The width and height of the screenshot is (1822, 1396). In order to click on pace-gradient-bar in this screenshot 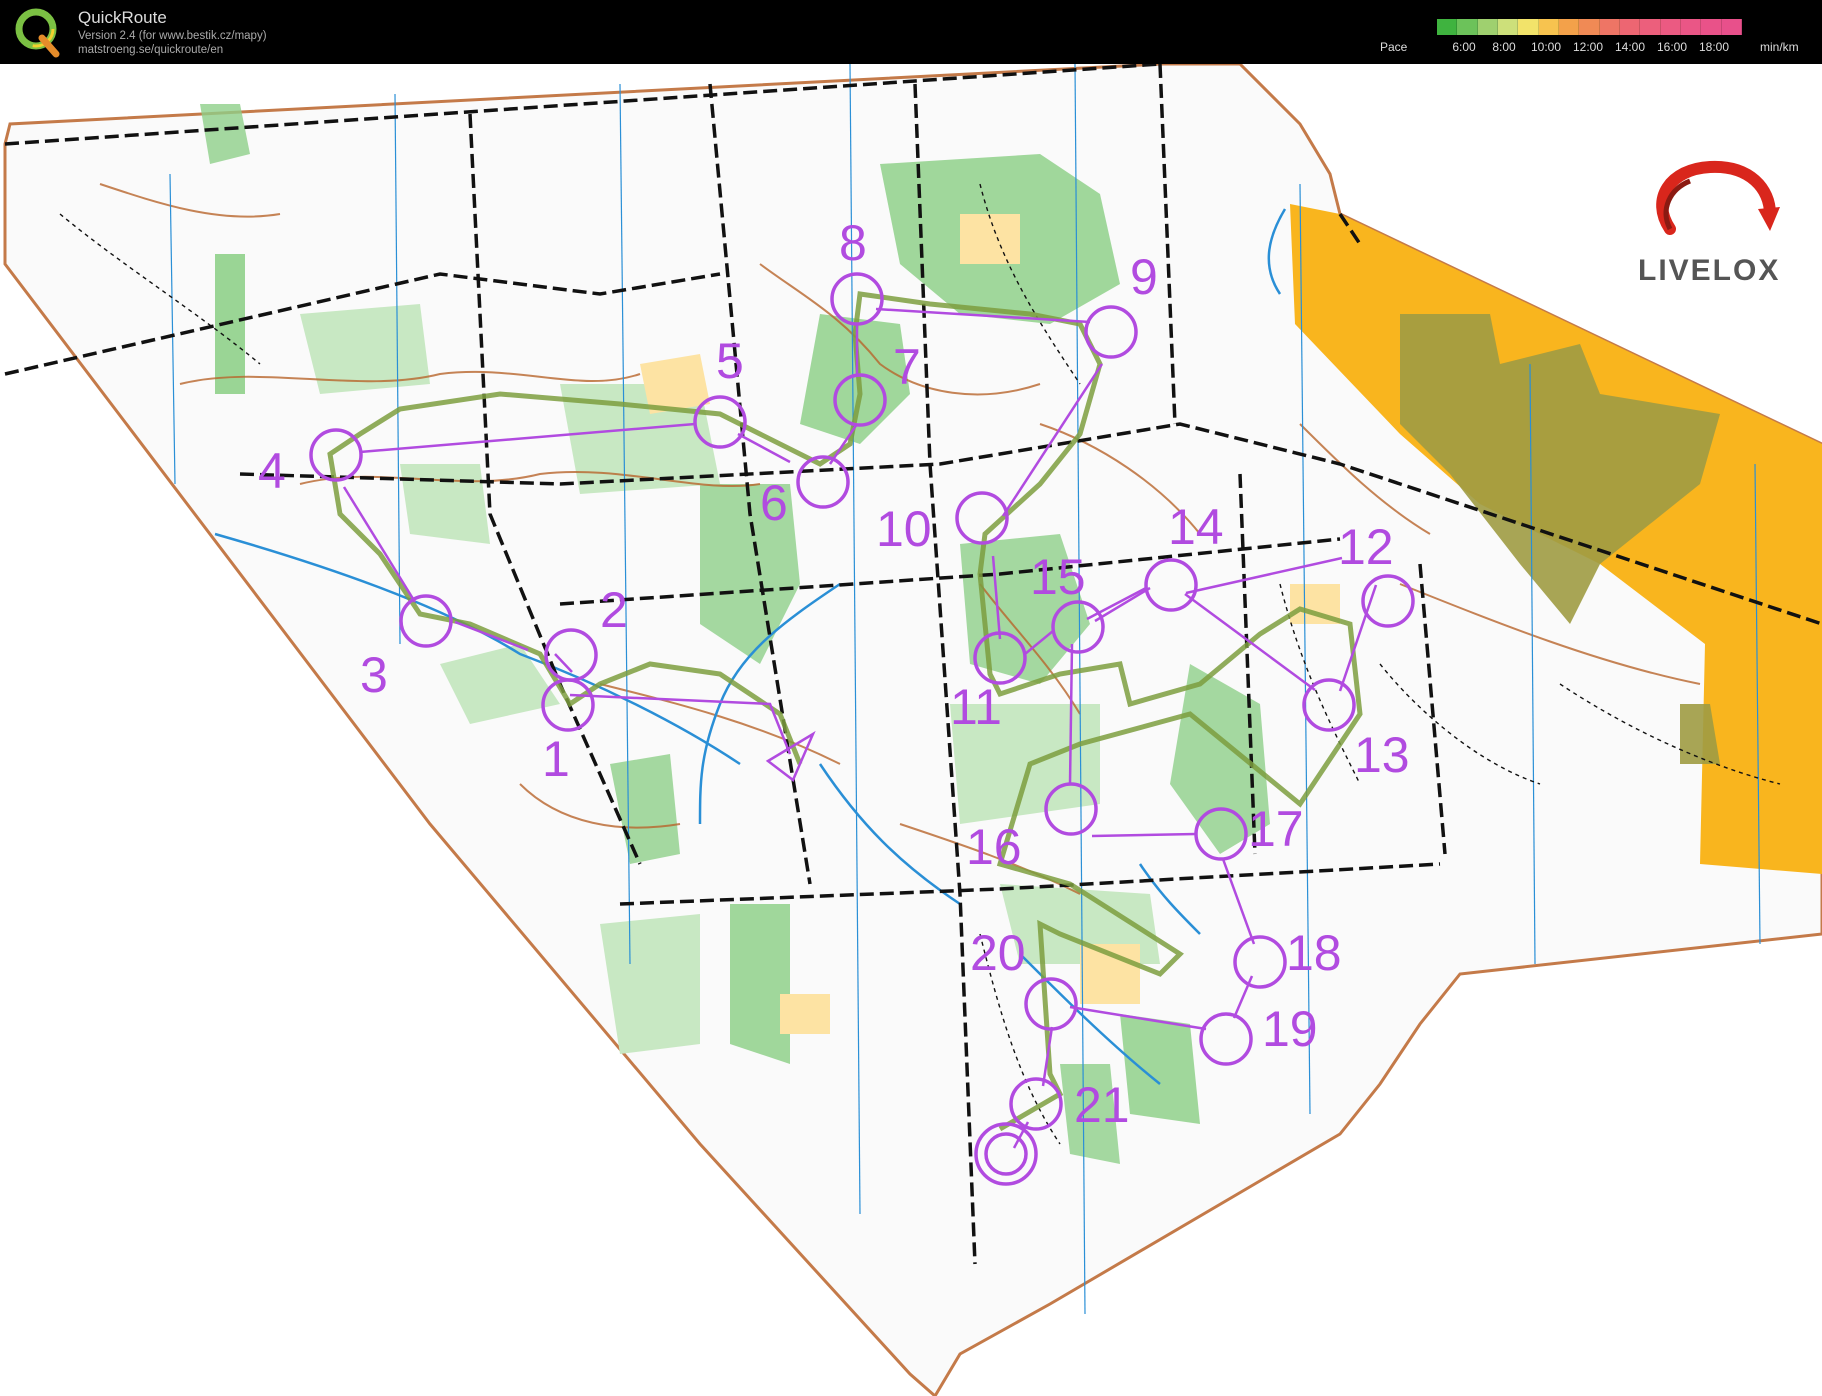, I will do `click(1589, 27)`.